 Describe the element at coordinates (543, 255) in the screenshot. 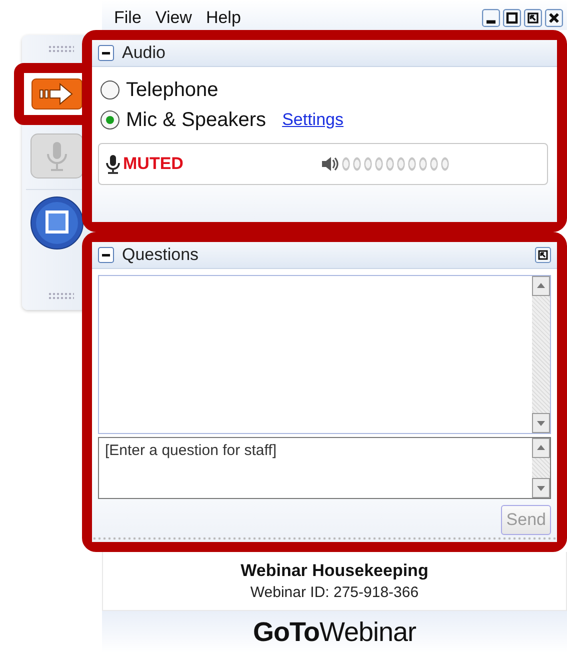

I see `pop-out-button` at that location.